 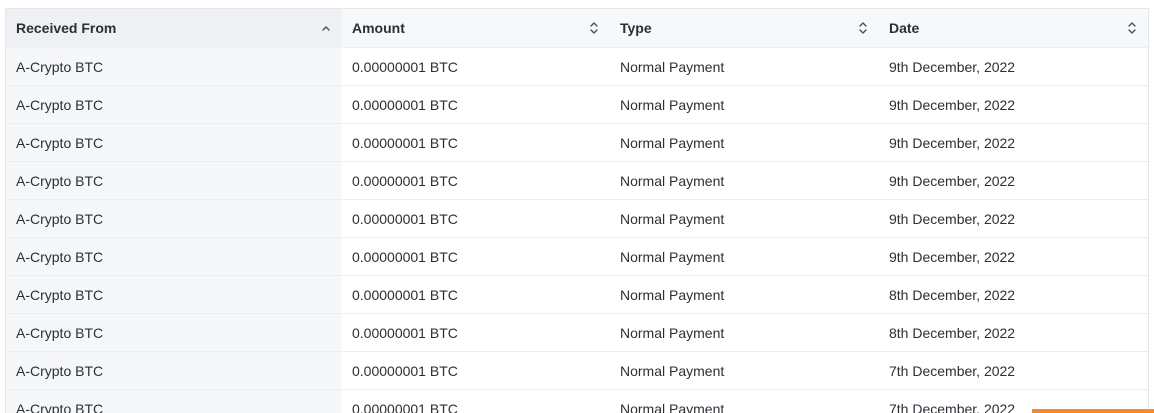 What do you see at coordinates (476, 28) in the screenshot?
I see `column-header-amount: Amount` at bounding box center [476, 28].